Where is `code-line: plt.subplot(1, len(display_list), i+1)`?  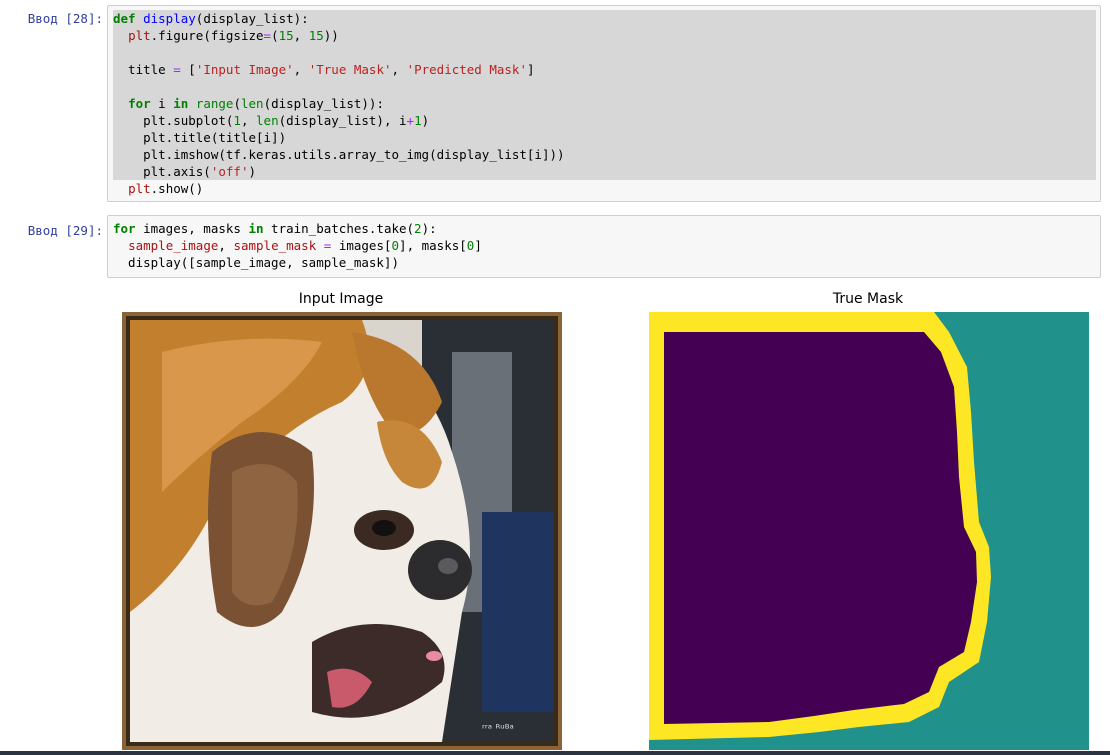 code-line: plt.subplot(1, len(display_list), i+1) is located at coordinates (604, 120).